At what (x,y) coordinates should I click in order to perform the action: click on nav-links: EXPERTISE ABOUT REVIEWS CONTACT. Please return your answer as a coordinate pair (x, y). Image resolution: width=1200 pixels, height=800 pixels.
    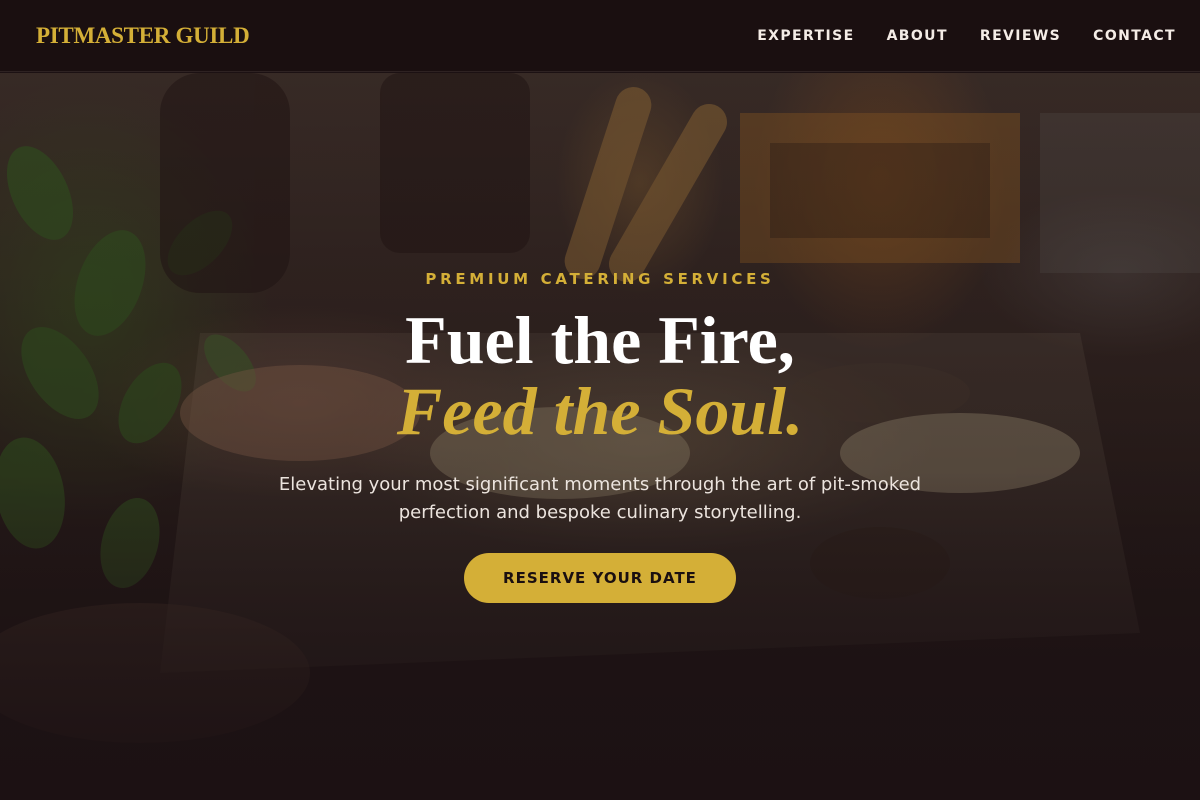
    Looking at the image, I should click on (966, 36).